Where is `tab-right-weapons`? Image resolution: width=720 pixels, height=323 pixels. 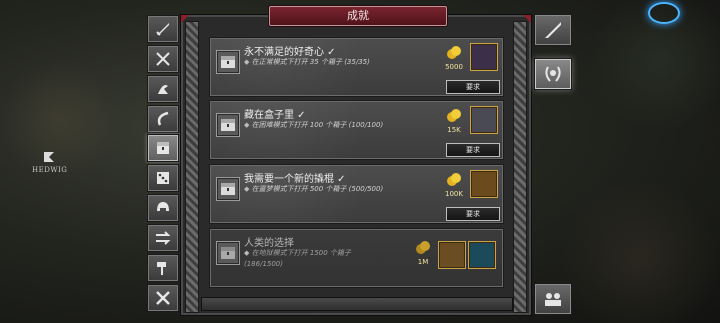 tab-right-weapons is located at coordinates (553, 30).